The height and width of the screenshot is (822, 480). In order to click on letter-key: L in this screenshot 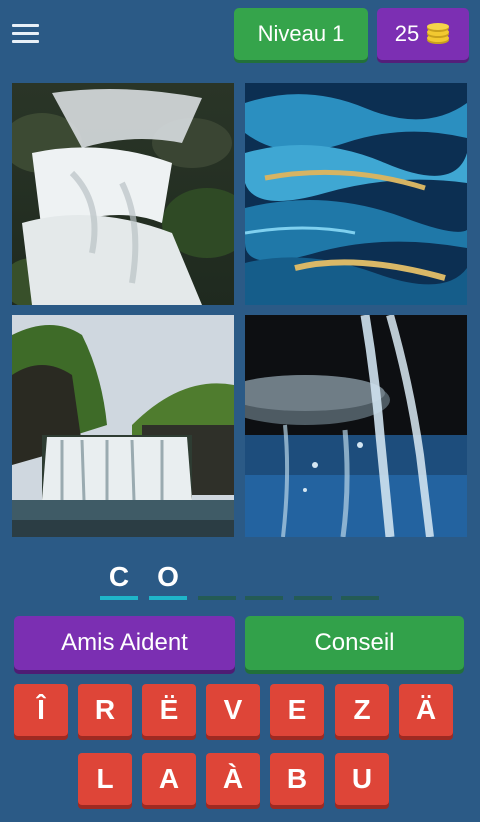, I will do `click(105, 779)`.